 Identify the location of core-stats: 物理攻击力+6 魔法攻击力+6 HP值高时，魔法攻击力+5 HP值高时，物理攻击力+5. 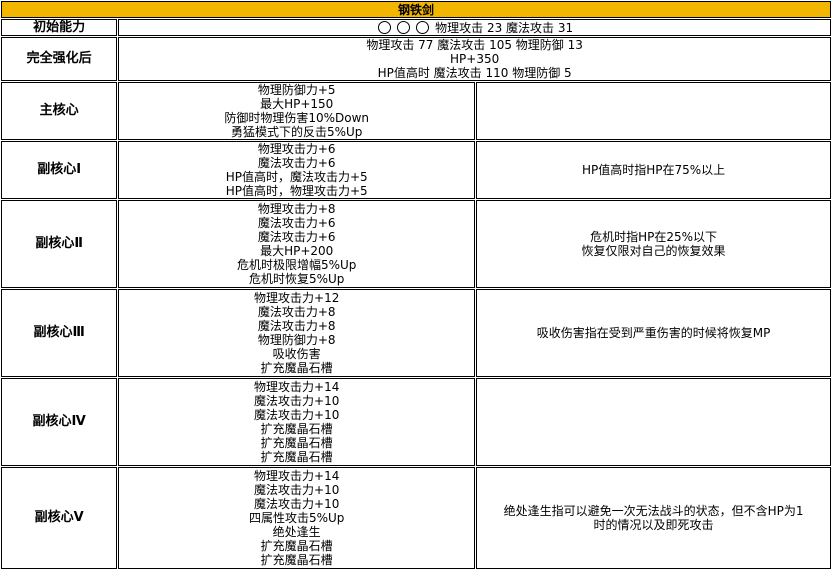
(297, 170).